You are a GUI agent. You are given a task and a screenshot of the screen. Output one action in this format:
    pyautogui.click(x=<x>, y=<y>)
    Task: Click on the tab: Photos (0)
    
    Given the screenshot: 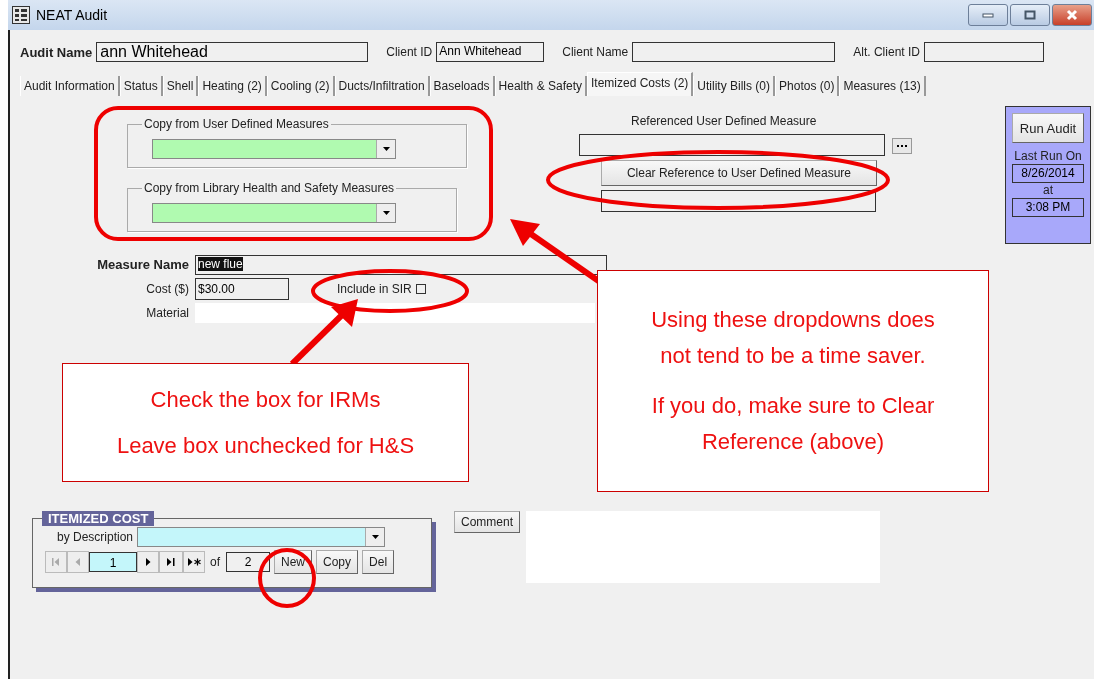 What is the action you would take?
    pyautogui.click(x=807, y=86)
    